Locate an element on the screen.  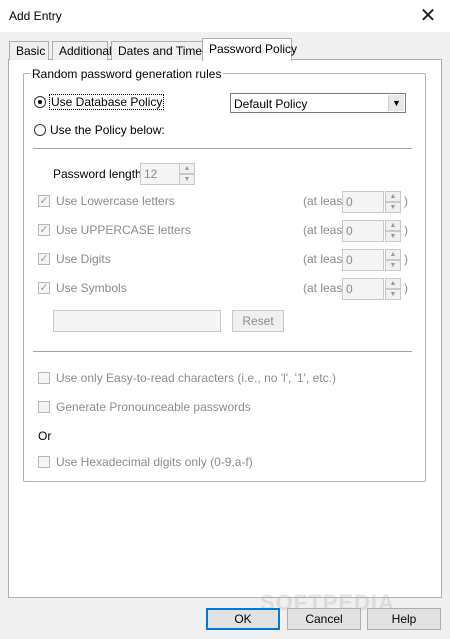
lowercase-min-spinner: ▲ ▼ is located at coordinates (393, 202).